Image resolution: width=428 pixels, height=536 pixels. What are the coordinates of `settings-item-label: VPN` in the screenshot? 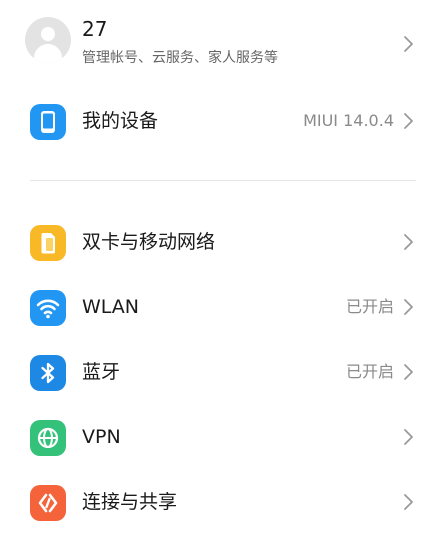 It's located at (101, 437).